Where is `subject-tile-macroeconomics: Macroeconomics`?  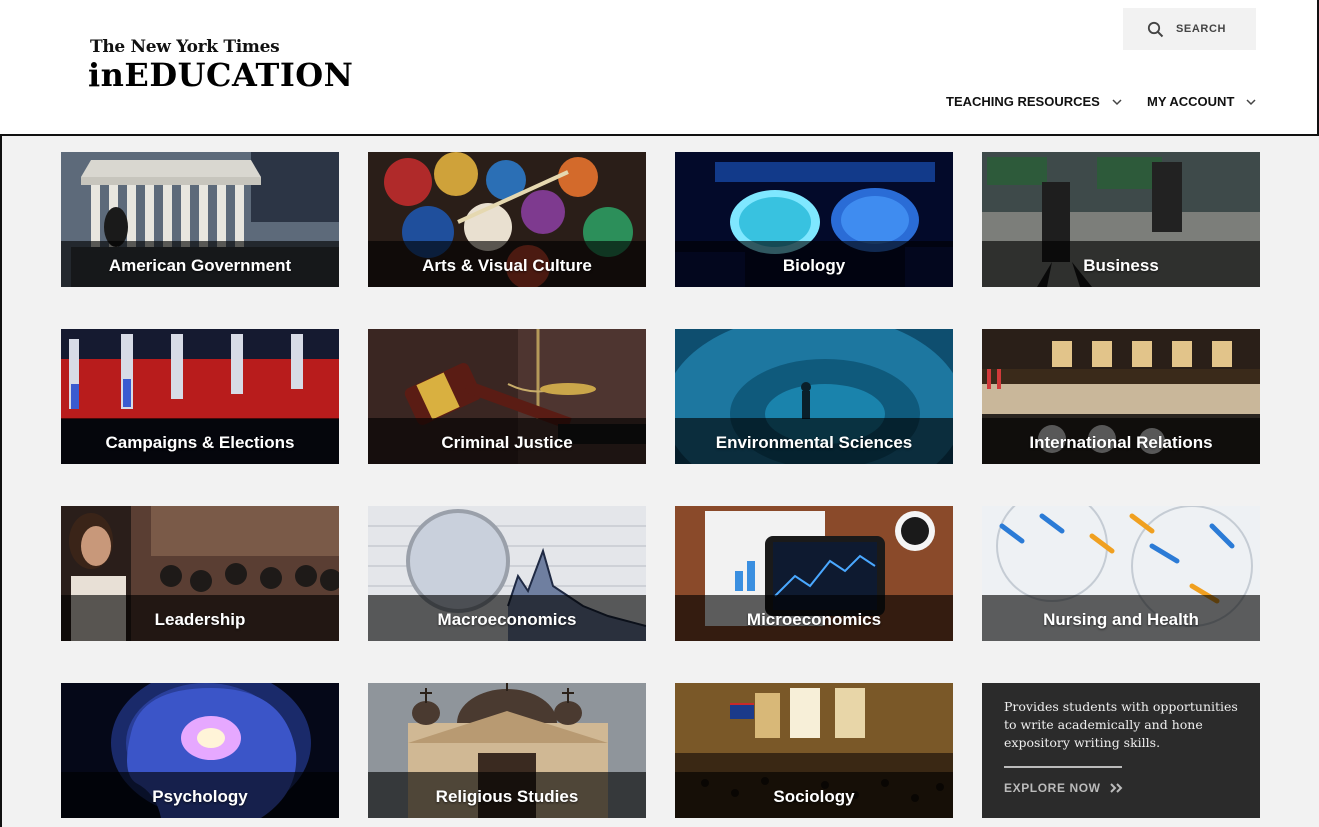 subject-tile-macroeconomics: Macroeconomics is located at coordinates (507, 573).